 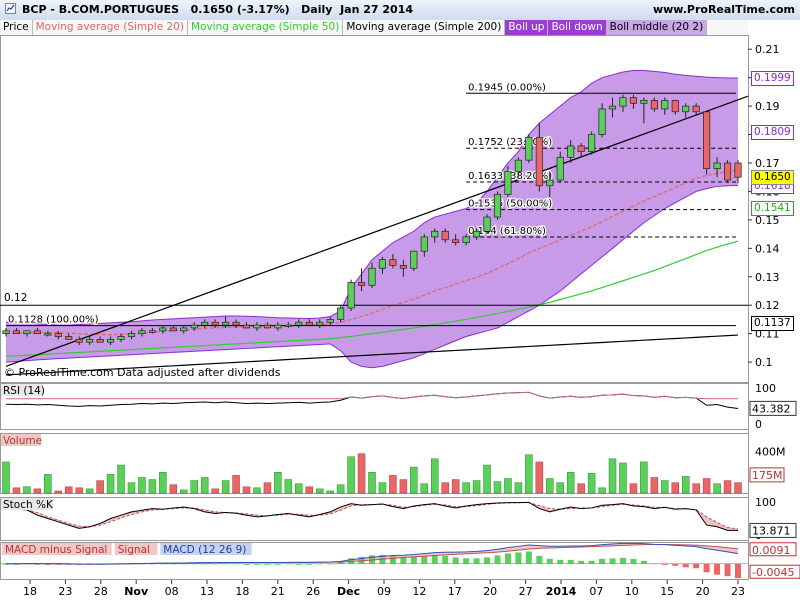 I want to click on macd-legend-item: MACD (12 26 9), so click(x=204, y=550).